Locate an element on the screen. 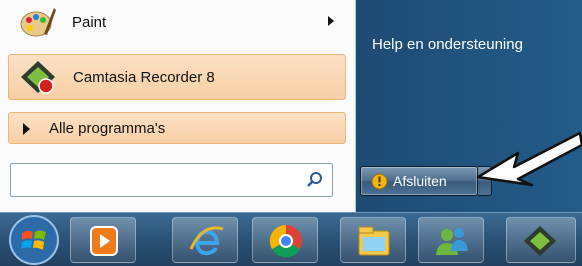 The height and width of the screenshot is (266, 582). menu-item-camtasia-recorder: Camtasia Recorder 8 is located at coordinates (177, 77).